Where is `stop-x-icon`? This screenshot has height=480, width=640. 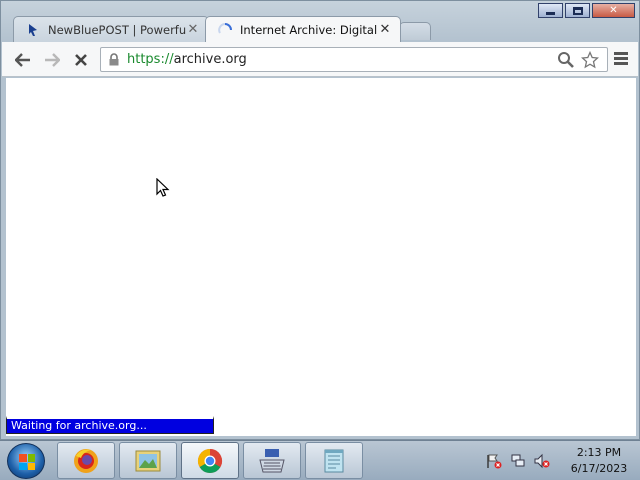 stop-x-icon is located at coordinates (81, 60).